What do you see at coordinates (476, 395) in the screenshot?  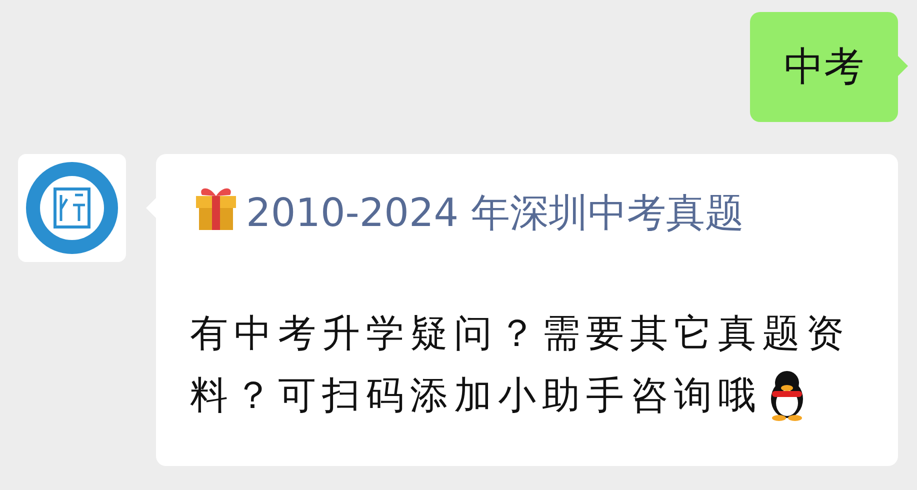 I see `message-text: 料？可扫码添加小助手咨询哦` at bounding box center [476, 395].